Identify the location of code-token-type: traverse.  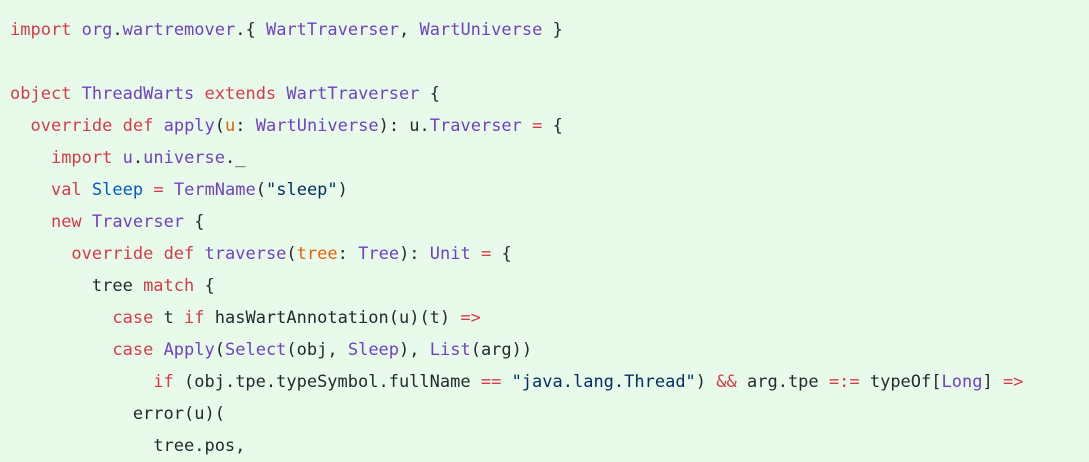
(245, 254).